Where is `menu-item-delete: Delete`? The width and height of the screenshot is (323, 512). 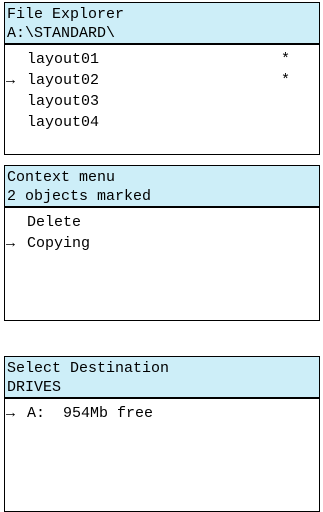
menu-item-delete: Delete is located at coordinates (162, 222).